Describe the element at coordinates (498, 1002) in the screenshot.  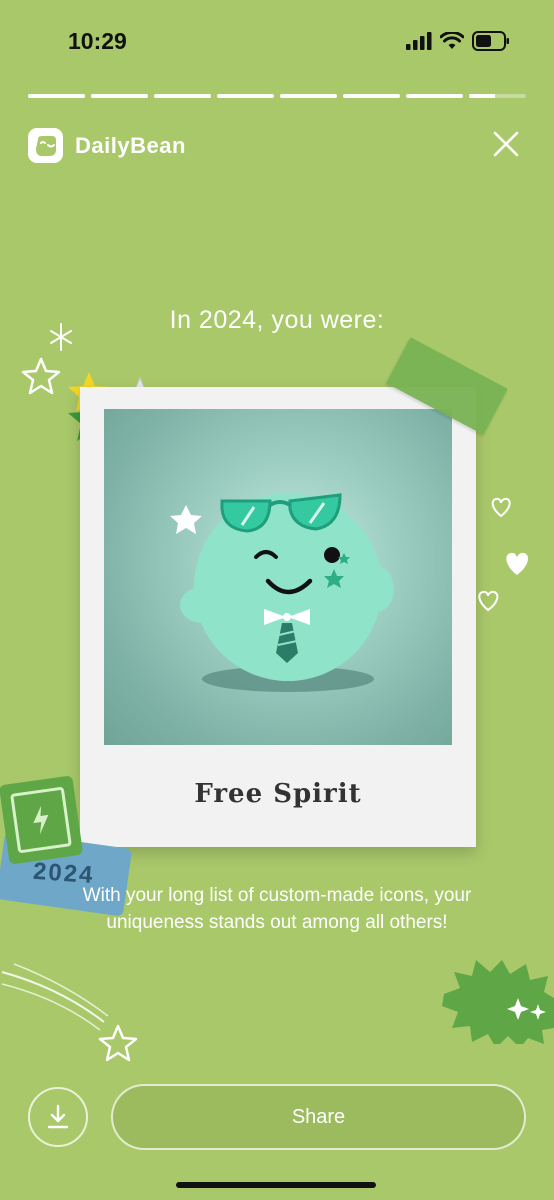
I see `sparkle-burst-sticker` at that location.